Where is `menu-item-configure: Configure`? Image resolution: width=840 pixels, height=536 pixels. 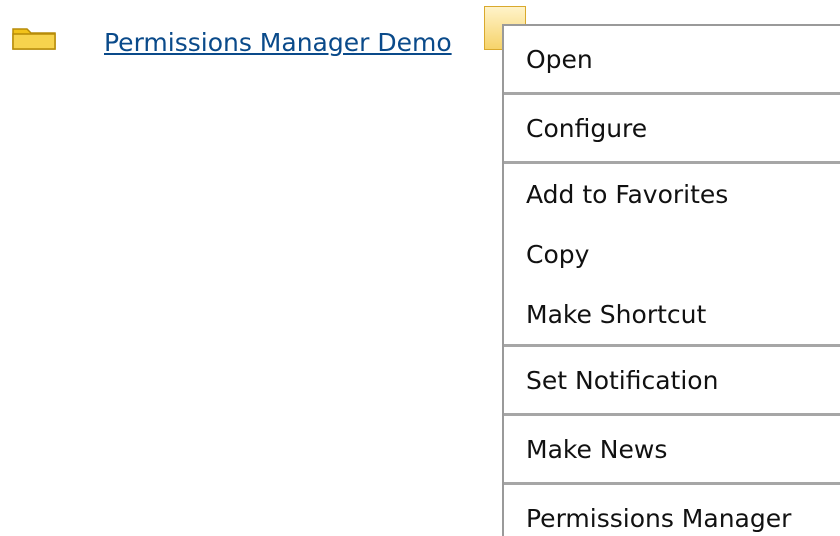
menu-item-configure: Configure is located at coordinates (672, 128).